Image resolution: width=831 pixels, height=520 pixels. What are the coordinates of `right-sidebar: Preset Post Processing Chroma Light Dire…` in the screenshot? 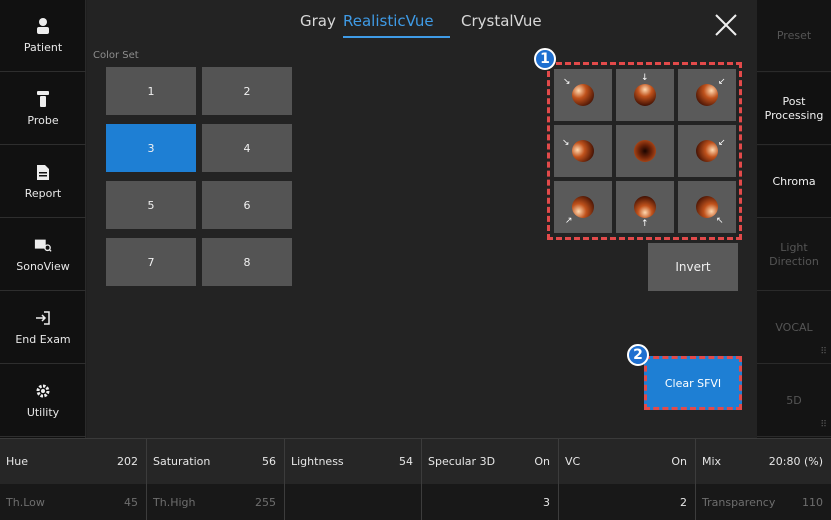 It's located at (794, 219).